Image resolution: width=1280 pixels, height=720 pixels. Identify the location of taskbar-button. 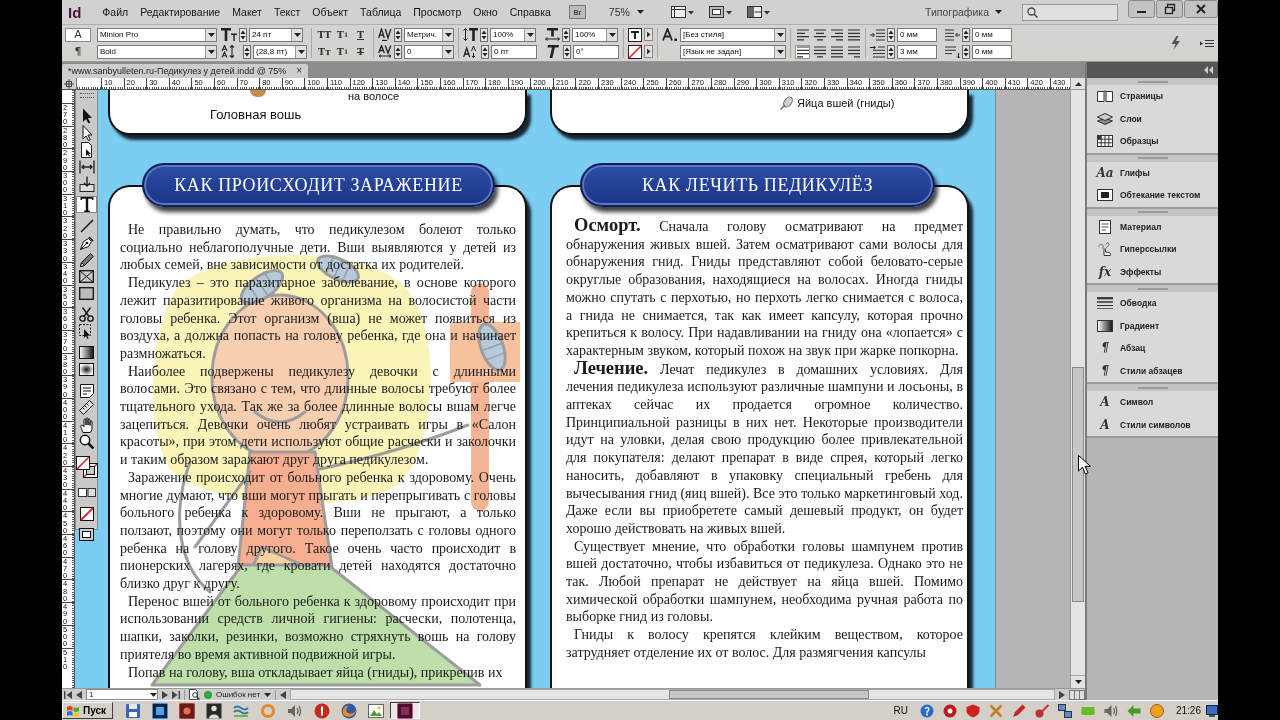
(405, 710).